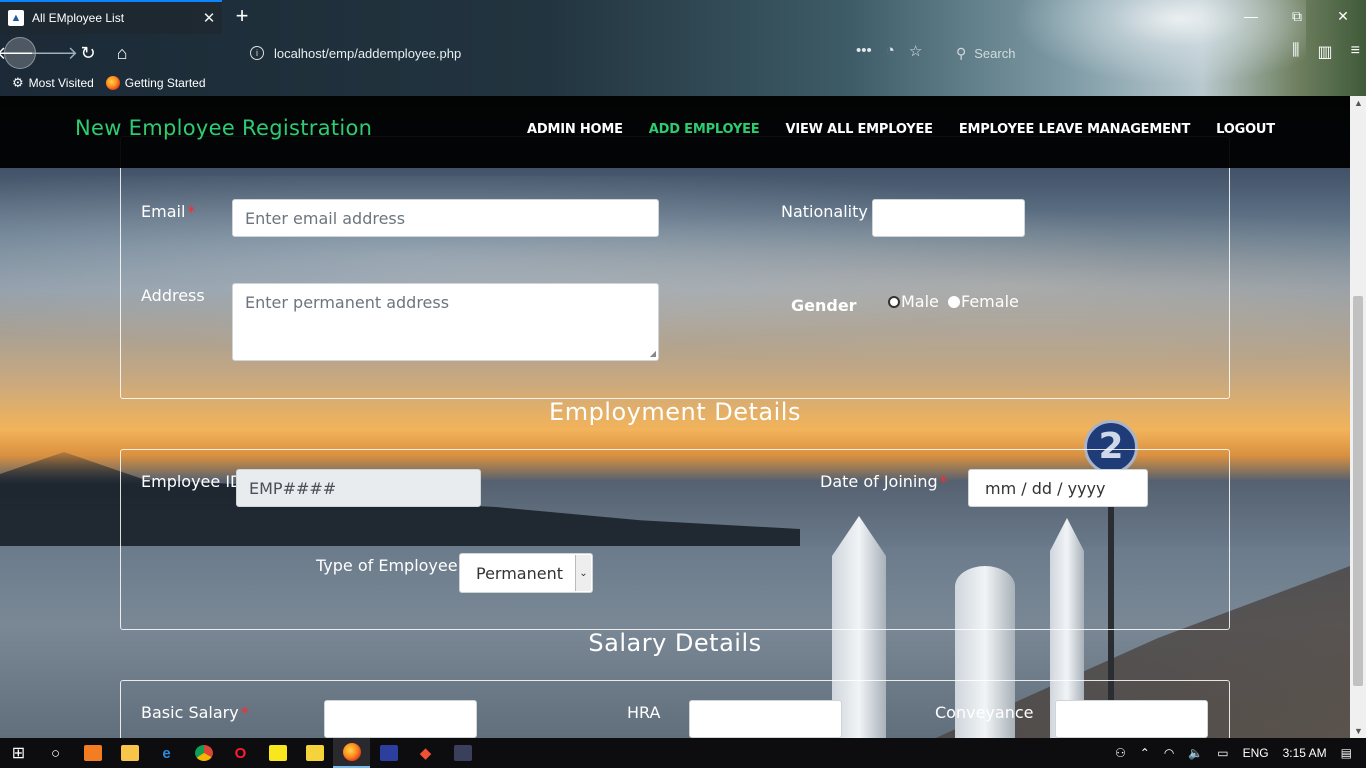 Image resolution: width=1366 pixels, height=768 pixels. I want to click on resize-grip-icon: ◢, so click(653, 353).